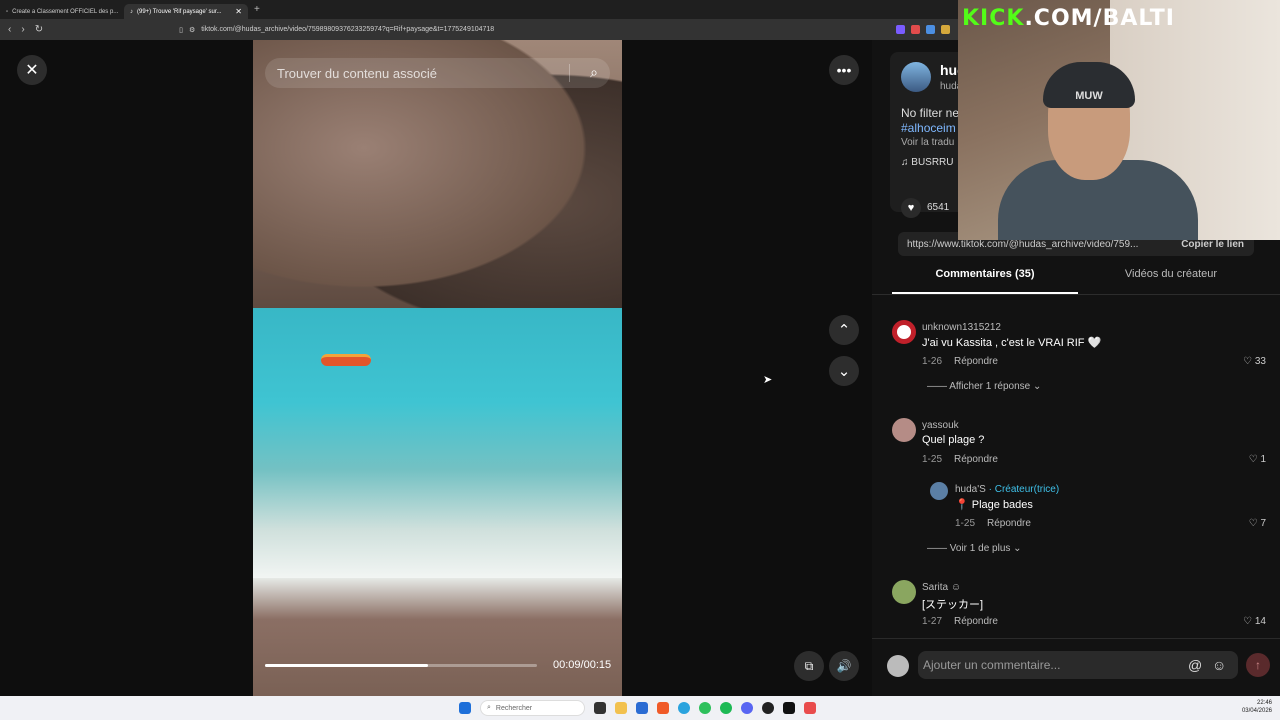  What do you see at coordinates (238, 11) in the screenshot?
I see `close-tab-icon: ✕` at bounding box center [238, 11].